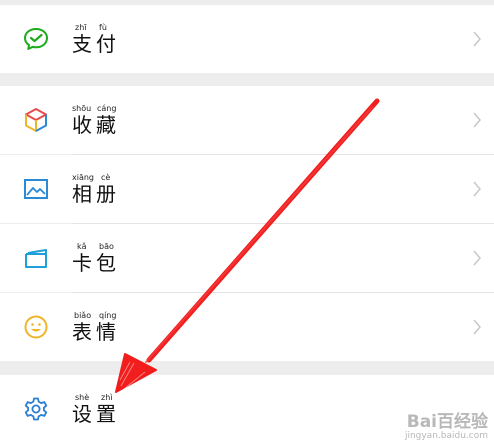 The image size is (494, 443). What do you see at coordinates (36, 189) in the screenshot?
I see `photo-album-icon` at bounding box center [36, 189].